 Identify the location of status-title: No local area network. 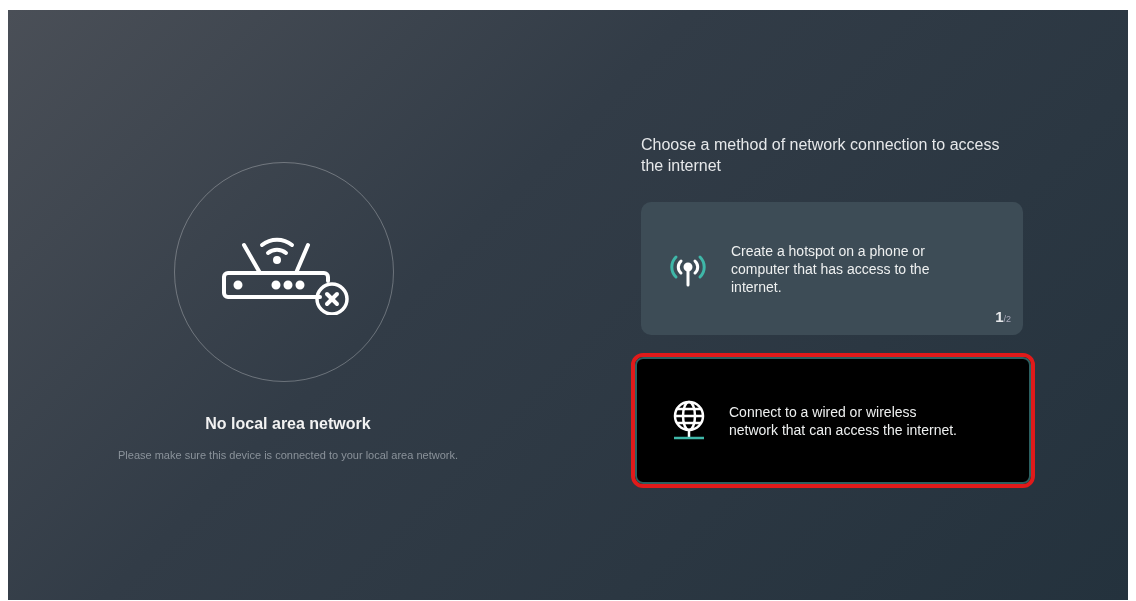
(288, 424).